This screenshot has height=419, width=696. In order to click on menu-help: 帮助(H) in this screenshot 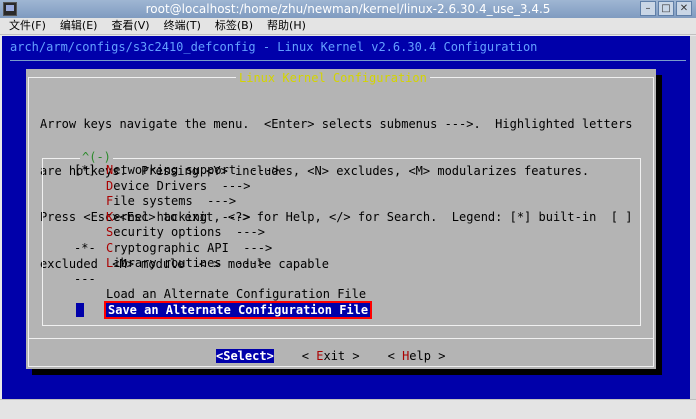, I will do `click(284, 26)`.